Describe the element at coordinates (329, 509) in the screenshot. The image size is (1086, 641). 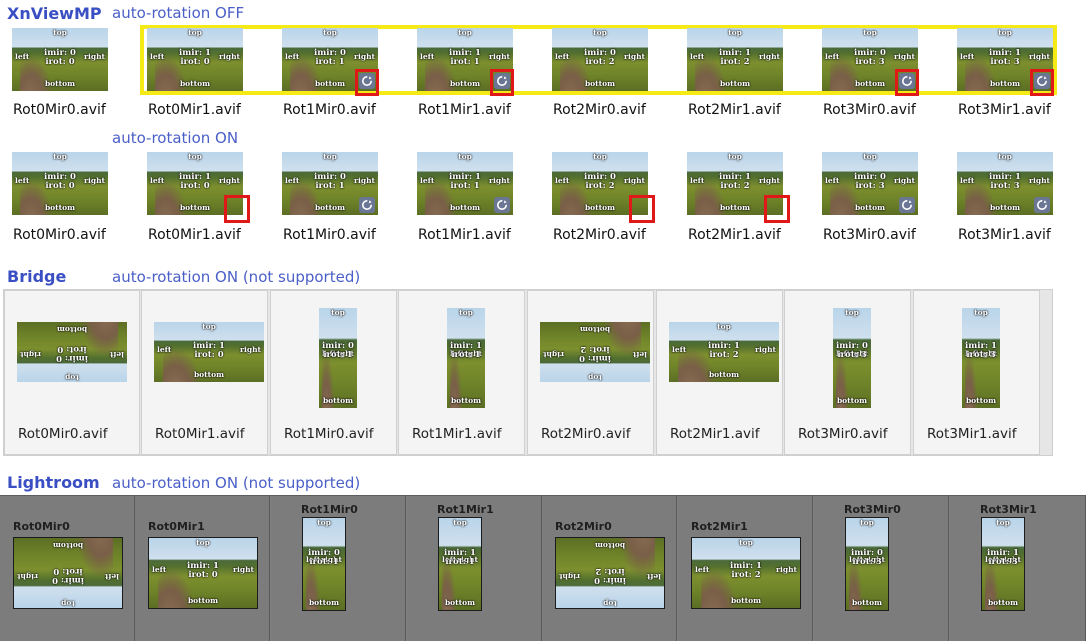
I see `lightroom-filename: Rot1Mir0` at that location.